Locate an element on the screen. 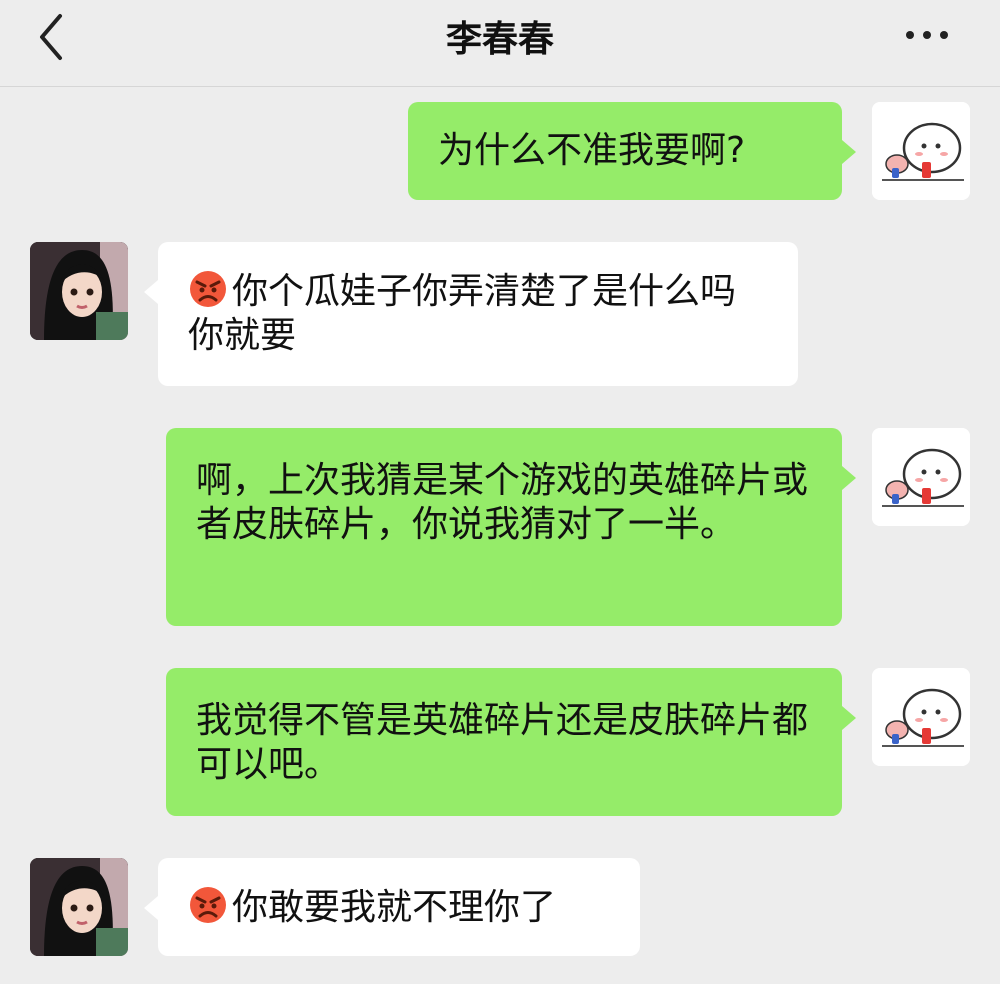 The image size is (1000, 984). message-text: 我觉得不管是英雄碎片还是皮肤碎片都可以吧。 is located at coordinates (502, 742).